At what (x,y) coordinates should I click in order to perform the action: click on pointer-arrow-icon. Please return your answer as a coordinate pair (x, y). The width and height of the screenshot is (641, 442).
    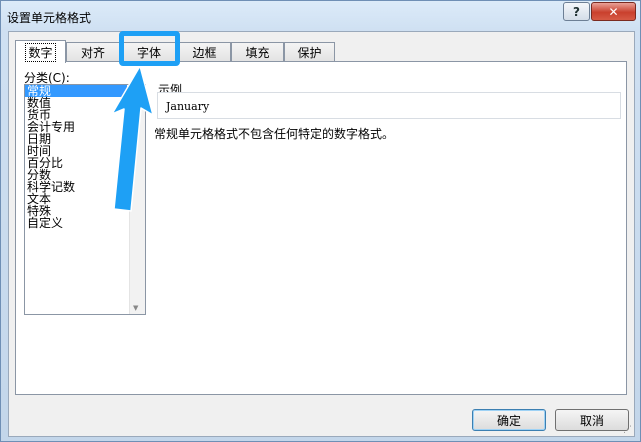
    Looking at the image, I should click on (132, 138).